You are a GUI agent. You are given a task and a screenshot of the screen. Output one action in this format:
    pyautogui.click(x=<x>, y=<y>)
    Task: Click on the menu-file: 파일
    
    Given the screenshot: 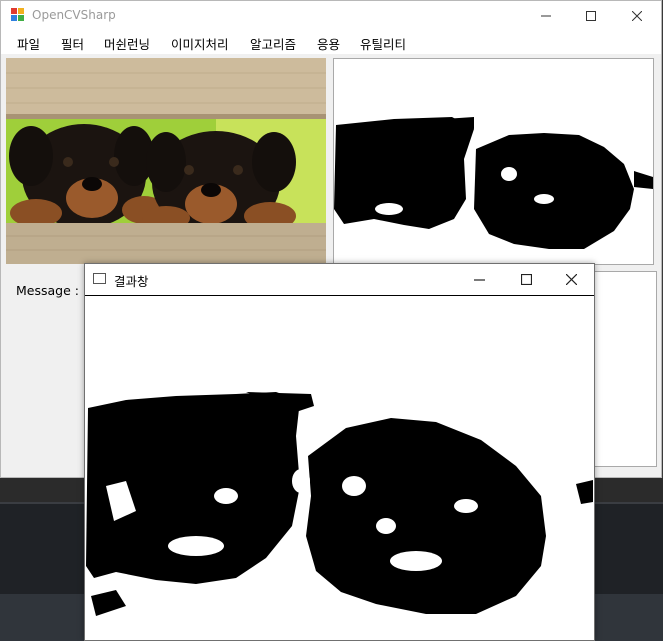 What is the action you would take?
    pyautogui.click(x=28, y=43)
    